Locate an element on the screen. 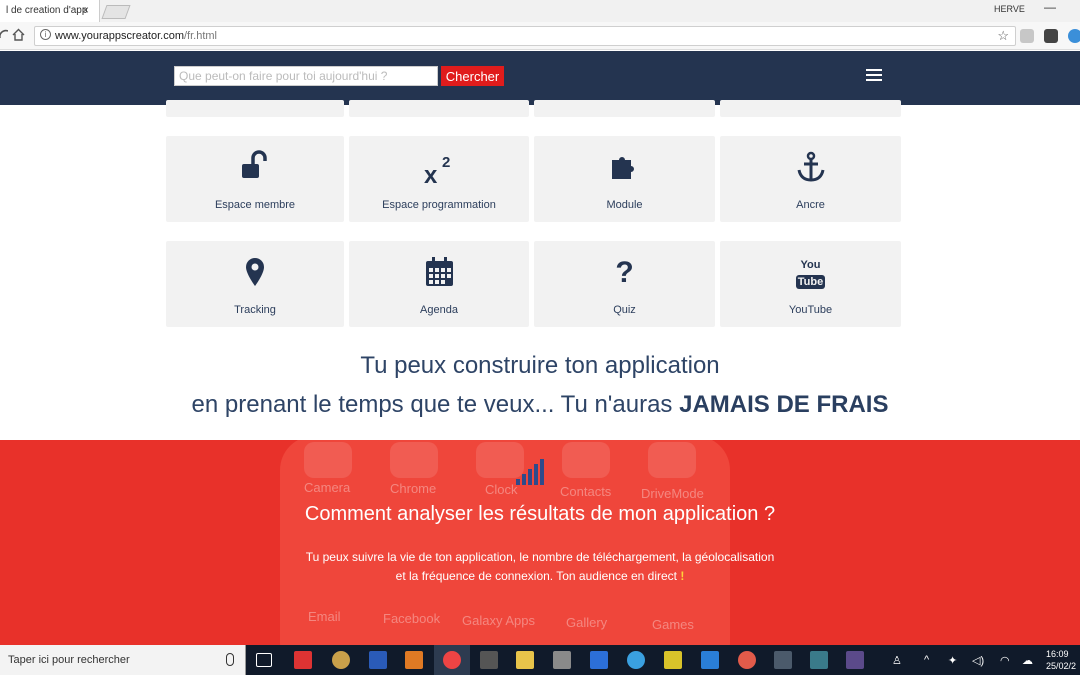 This screenshot has width=1080, height=675. taskbar-search-text: Taper ici pour rechercher is located at coordinates (69, 660).